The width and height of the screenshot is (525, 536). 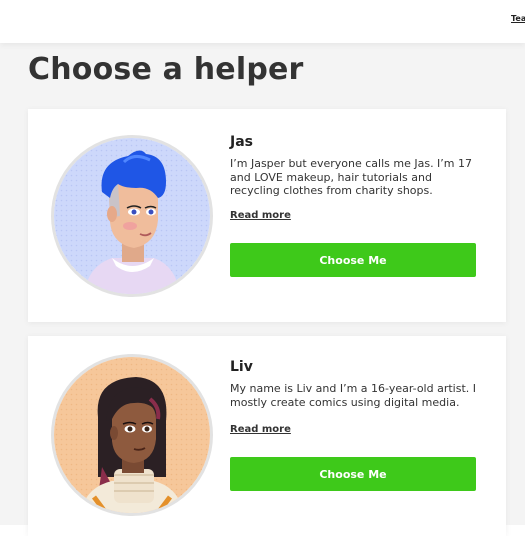 What do you see at coordinates (241, 367) in the screenshot?
I see `helper-name: Liv` at bounding box center [241, 367].